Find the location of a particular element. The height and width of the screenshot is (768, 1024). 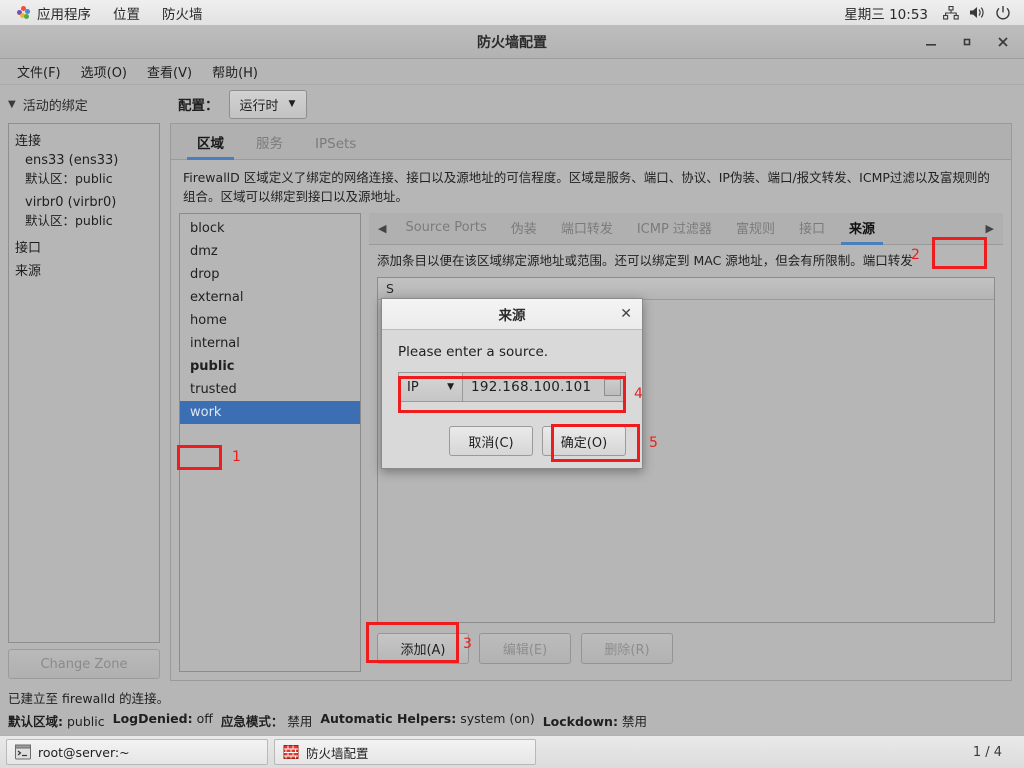

taskbar: root@server:~ 防火墙配置 1 / 4 is located at coordinates (512, 751).